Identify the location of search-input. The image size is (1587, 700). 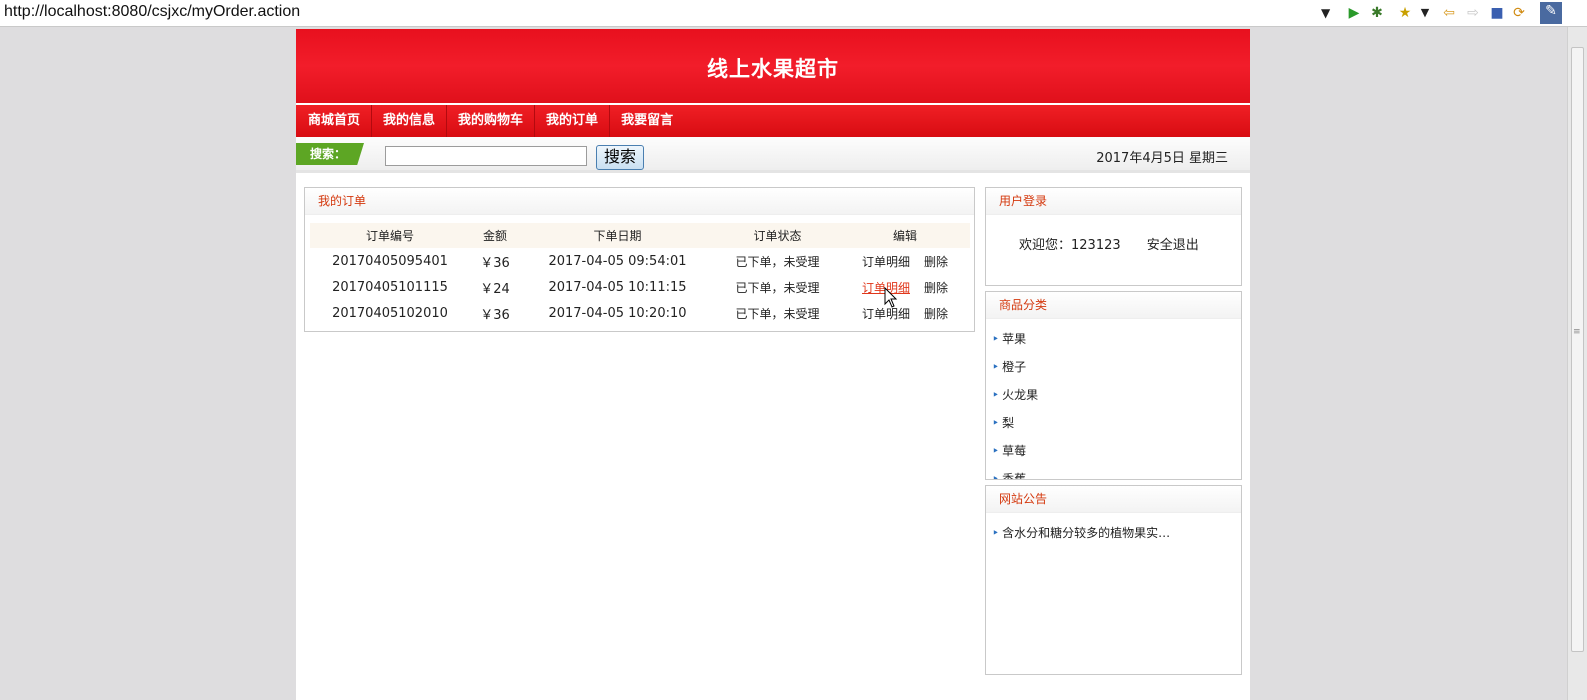
(486, 156).